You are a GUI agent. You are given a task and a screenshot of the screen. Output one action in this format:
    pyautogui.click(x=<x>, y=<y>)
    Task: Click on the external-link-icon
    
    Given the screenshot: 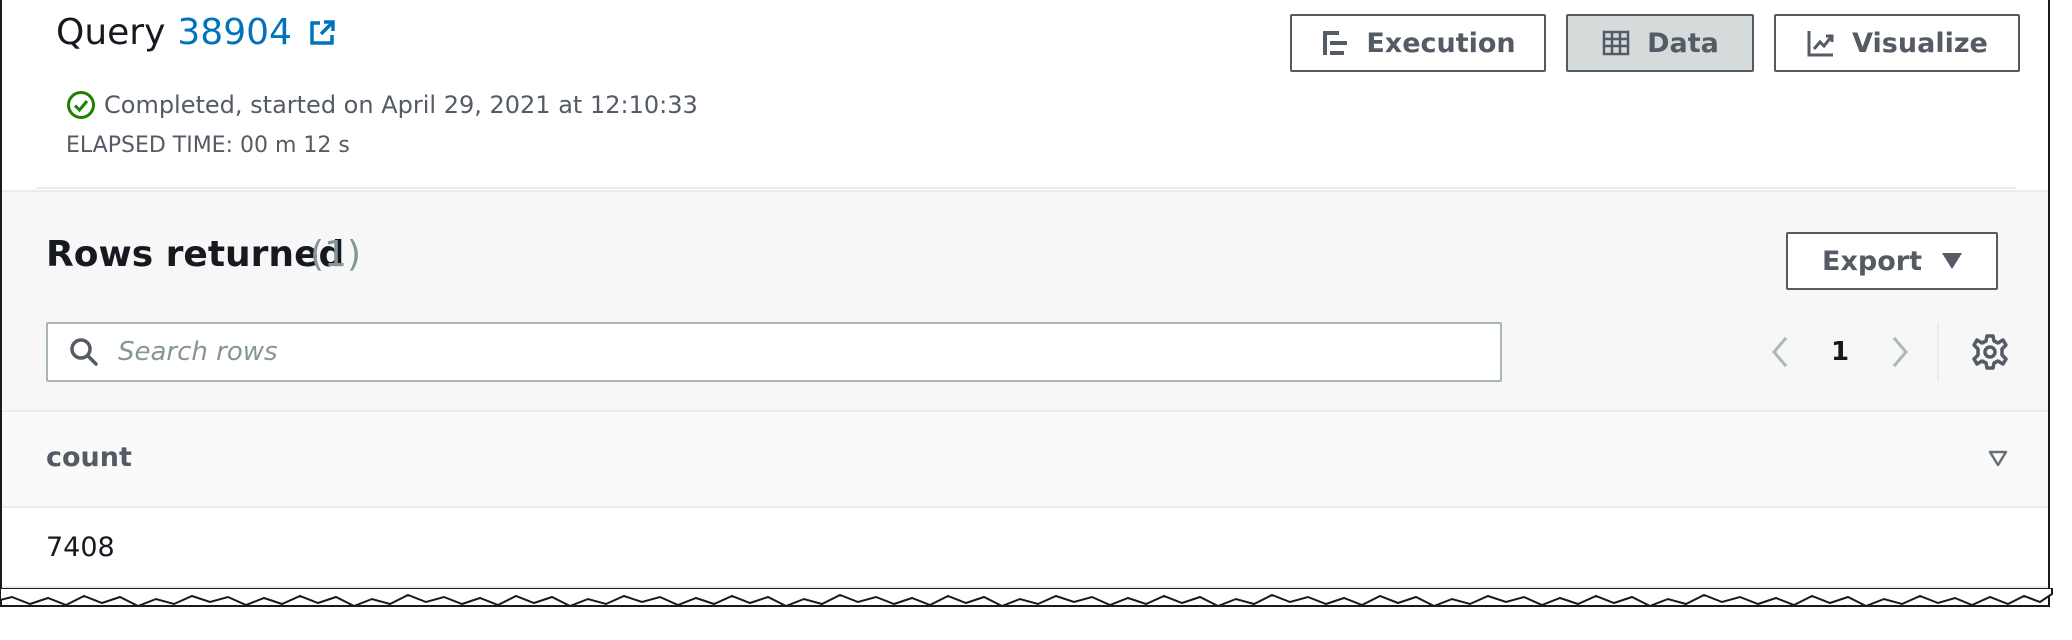 What is the action you would take?
    pyautogui.click(x=322, y=33)
    